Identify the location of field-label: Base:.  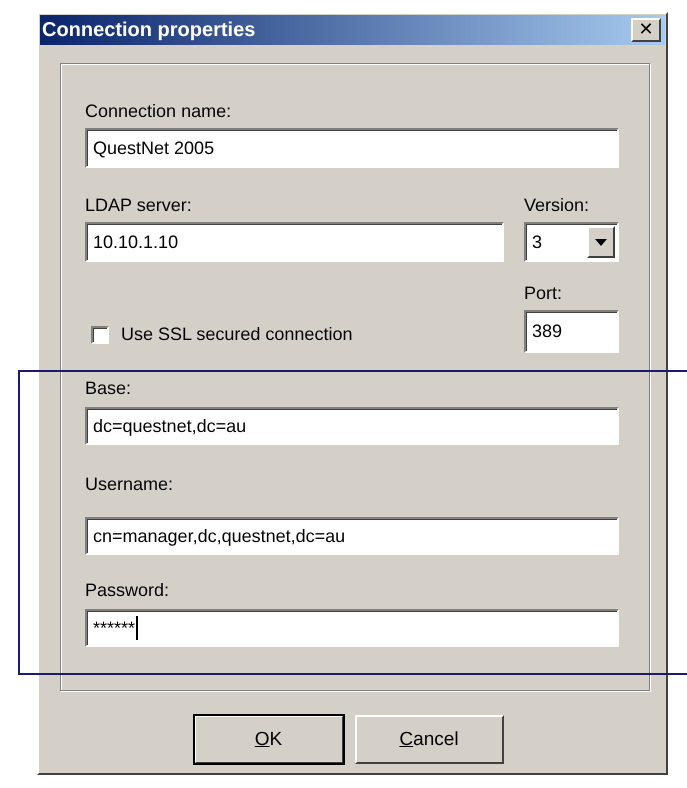
(108, 388).